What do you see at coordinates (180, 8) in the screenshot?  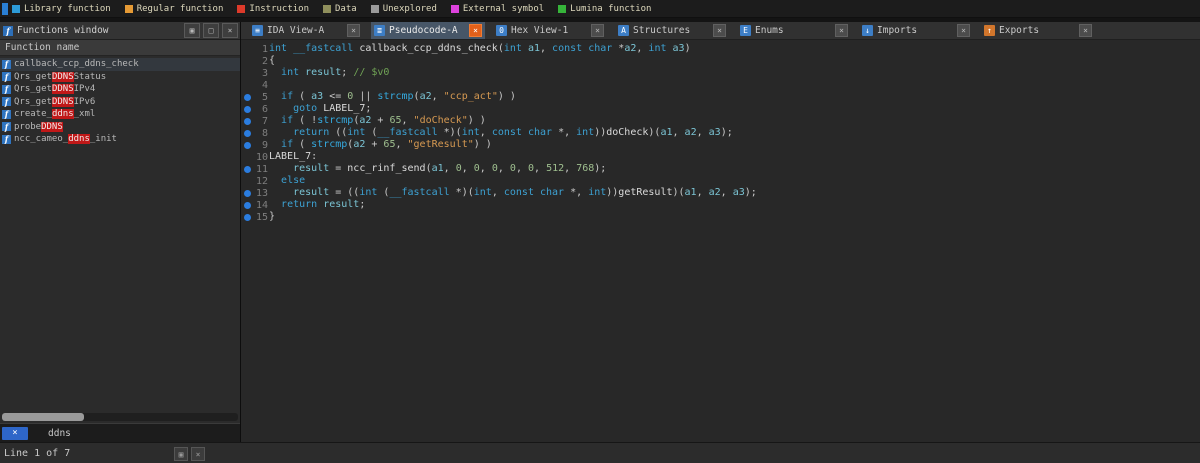 I see `legend-item-label: Regular function` at bounding box center [180, 8].